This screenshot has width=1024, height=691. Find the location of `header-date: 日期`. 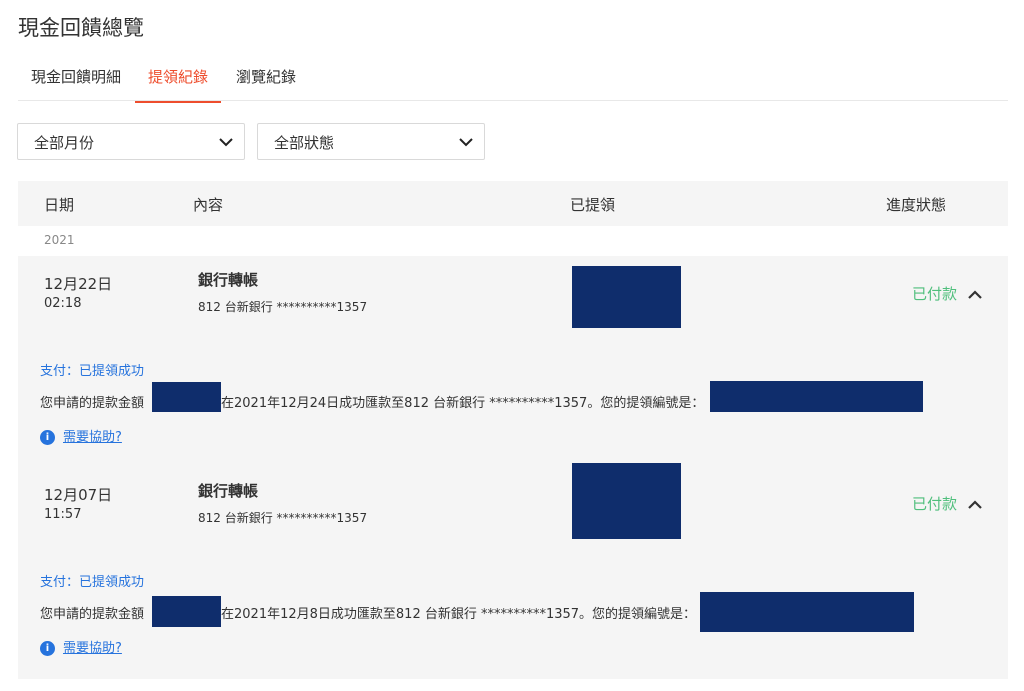

header-date: 日期 is located at coordinates (59, 205).